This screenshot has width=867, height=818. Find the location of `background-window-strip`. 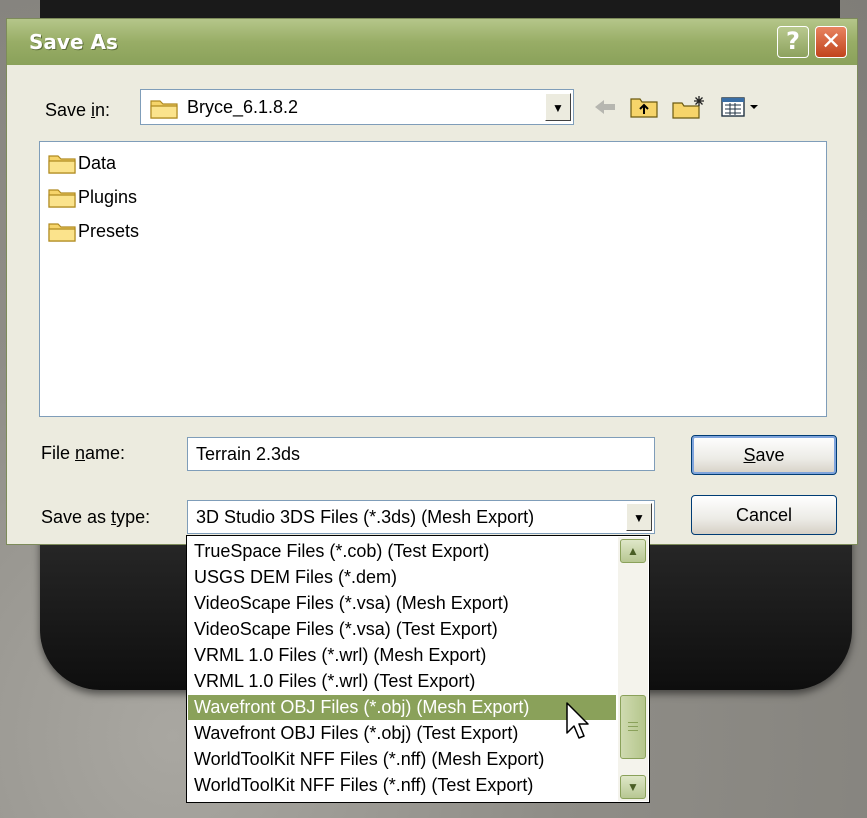

background-window-strip is located at coordinates (440, 10).